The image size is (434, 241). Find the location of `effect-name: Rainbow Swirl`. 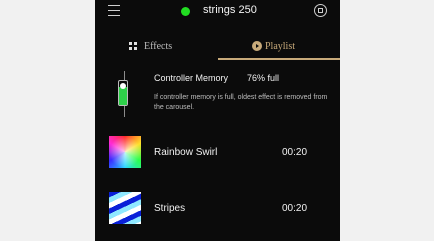

effect-name: Rainbow Swirl is located at coordinates (186, 152).